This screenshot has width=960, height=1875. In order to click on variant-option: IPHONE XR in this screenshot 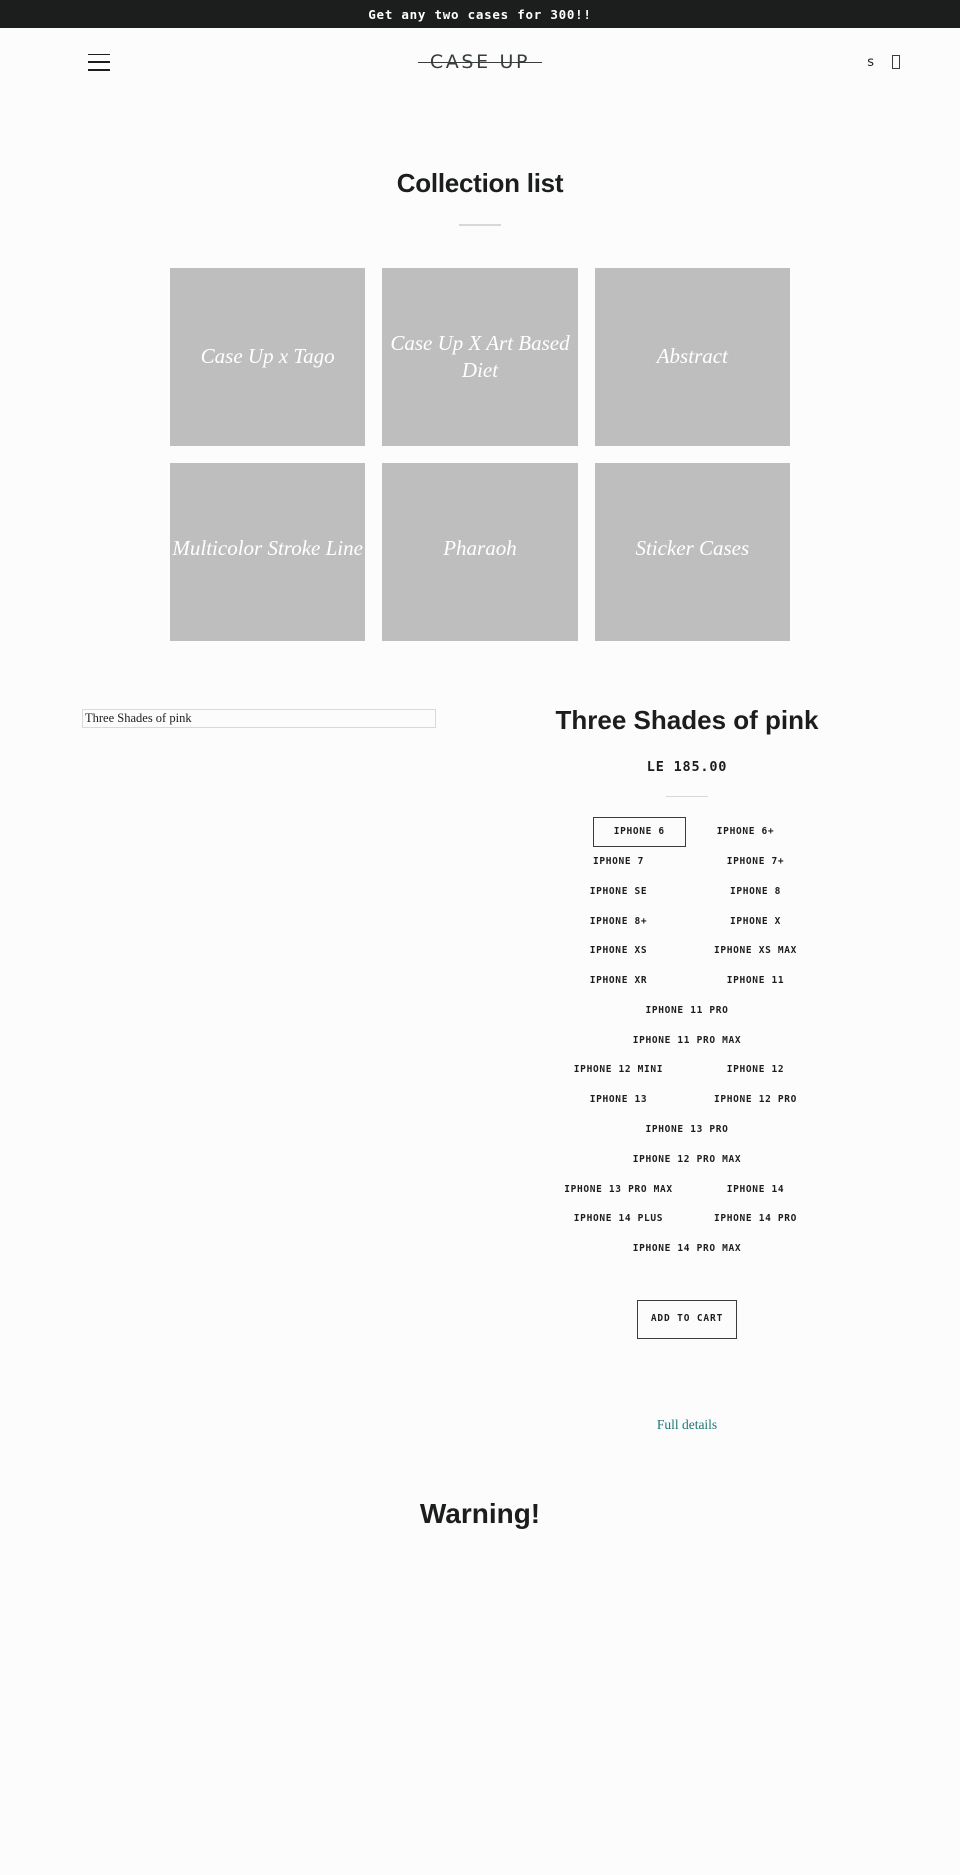, I will do `click(618, 981)`.